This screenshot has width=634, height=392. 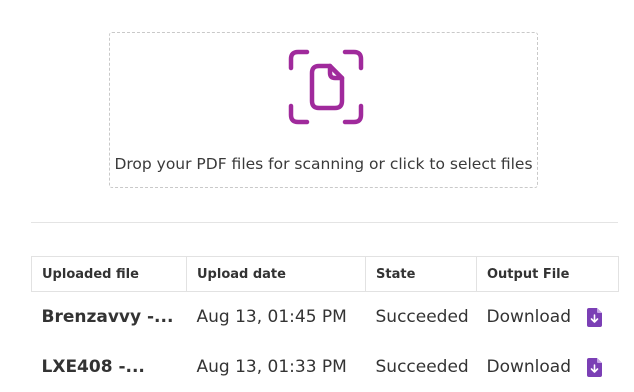 What do you see at coordinates (324, 222) in the screenshot?
I see `section-divider` at bounding box center [324, 222].